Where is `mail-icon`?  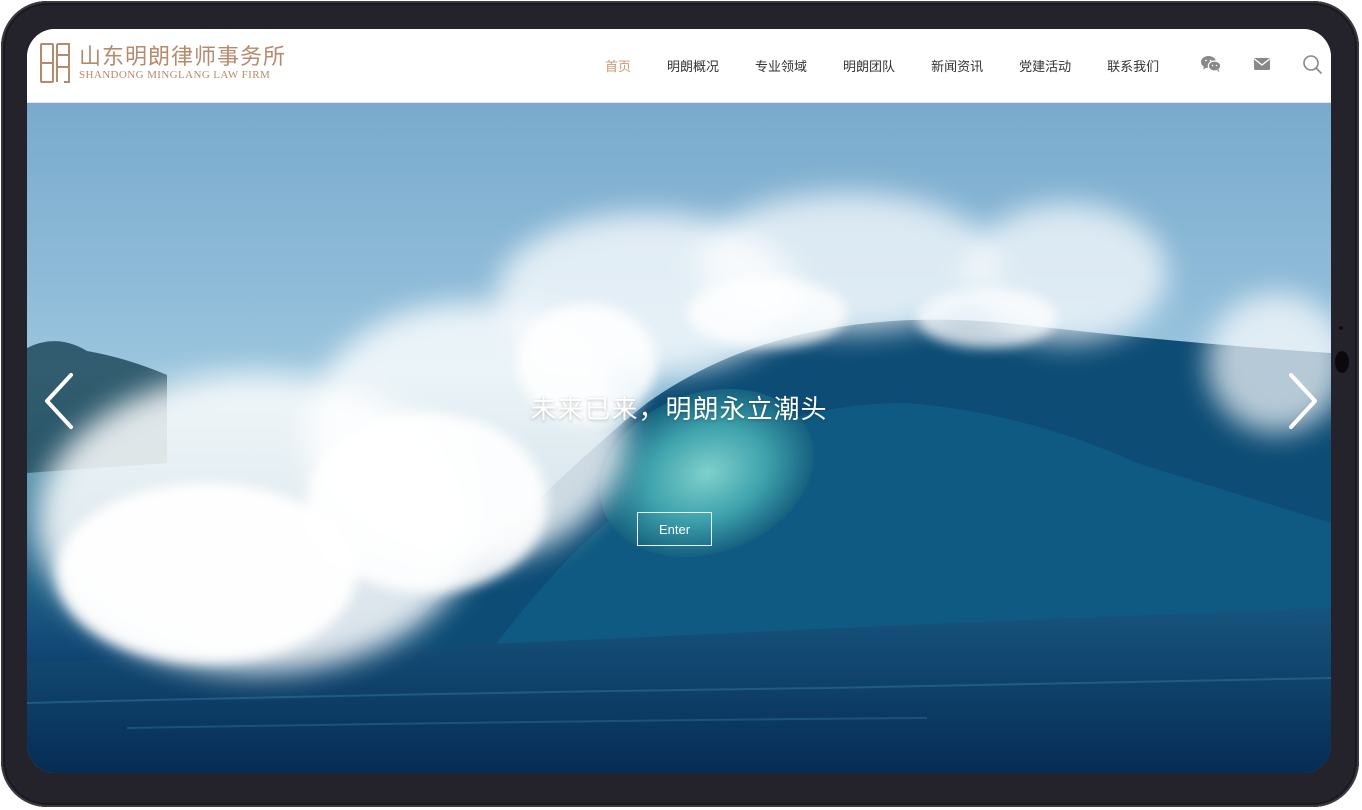
mail-icon is located at coordinates (1262, 64).